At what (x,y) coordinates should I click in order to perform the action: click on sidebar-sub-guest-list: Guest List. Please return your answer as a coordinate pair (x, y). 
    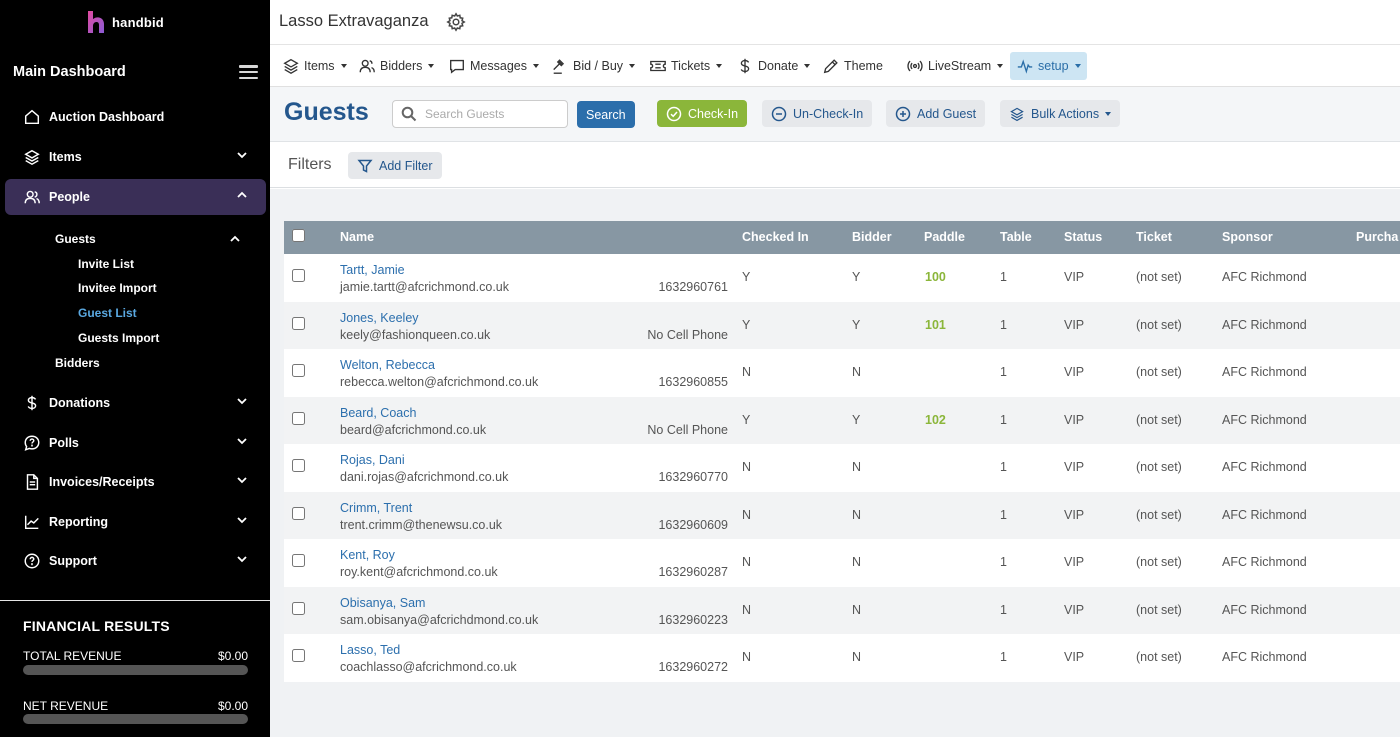
    Looking at the image, I should click on (107, 313).